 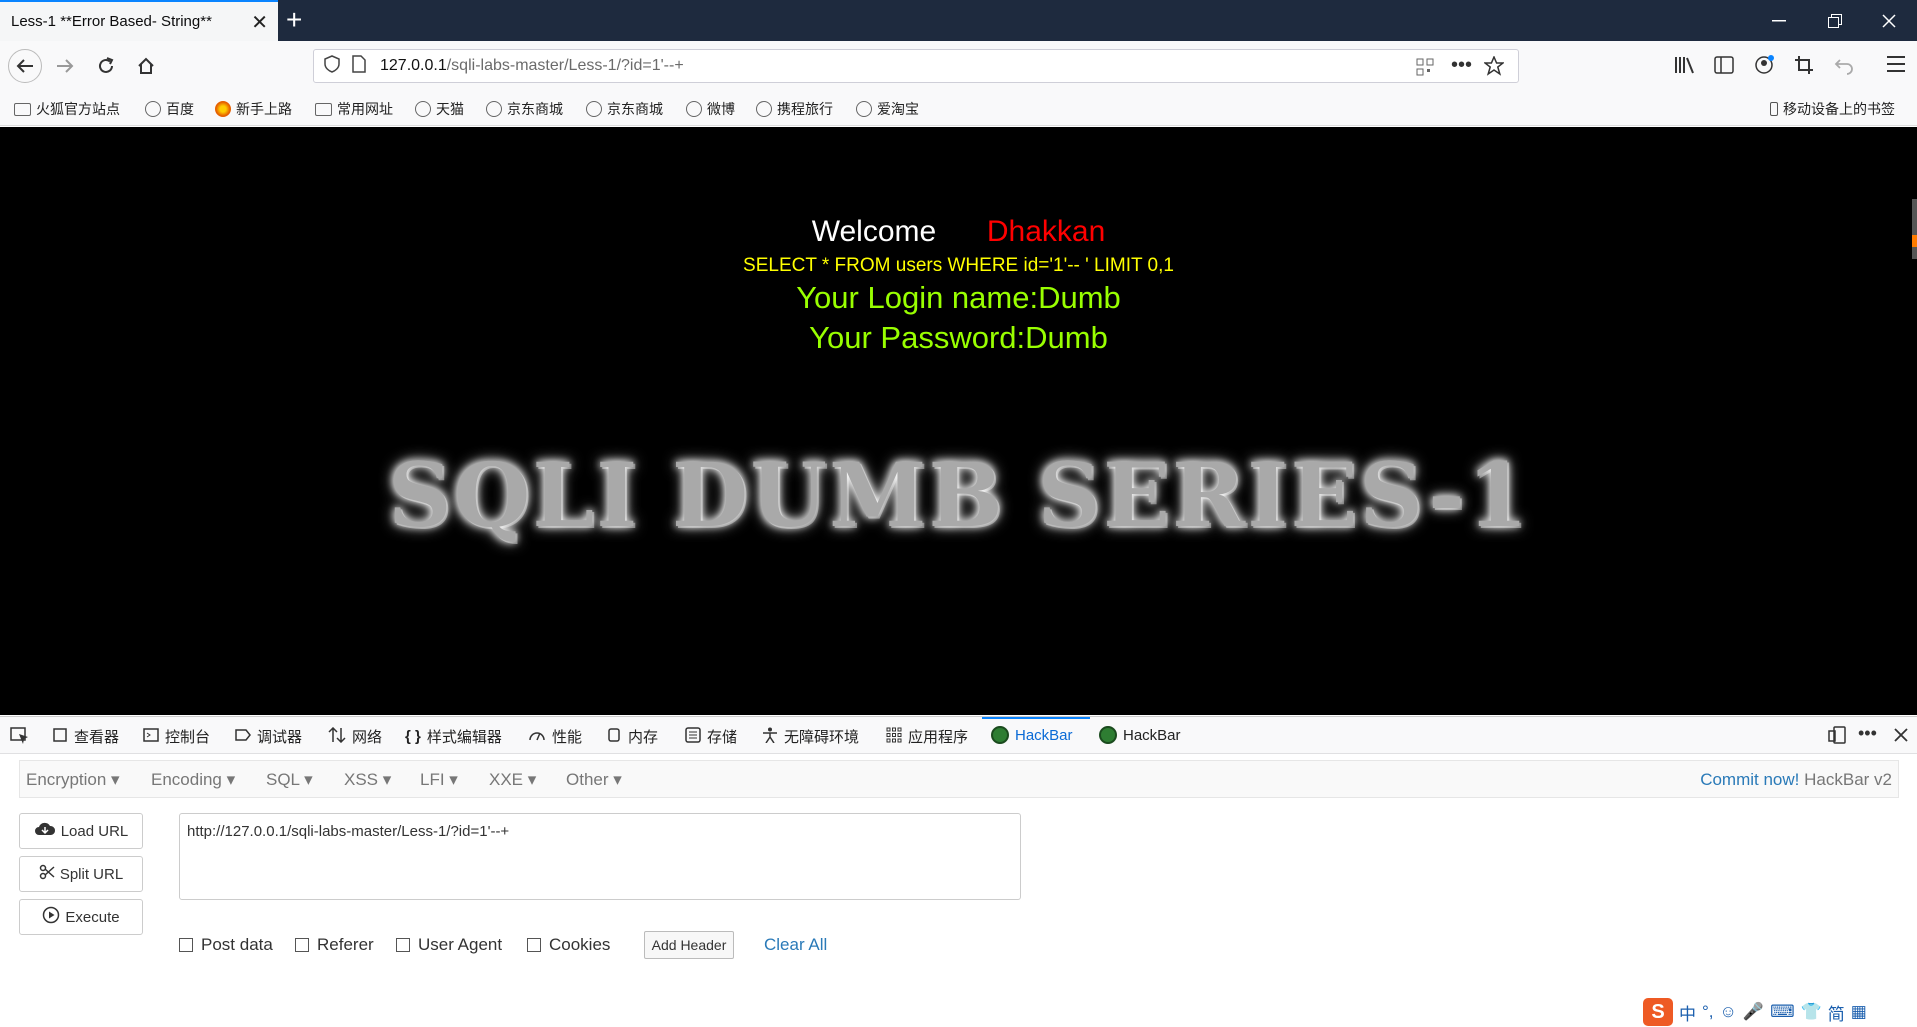 I want to click on ime-keyboard-icon: ⌨, so click(x=1782, y=1012).